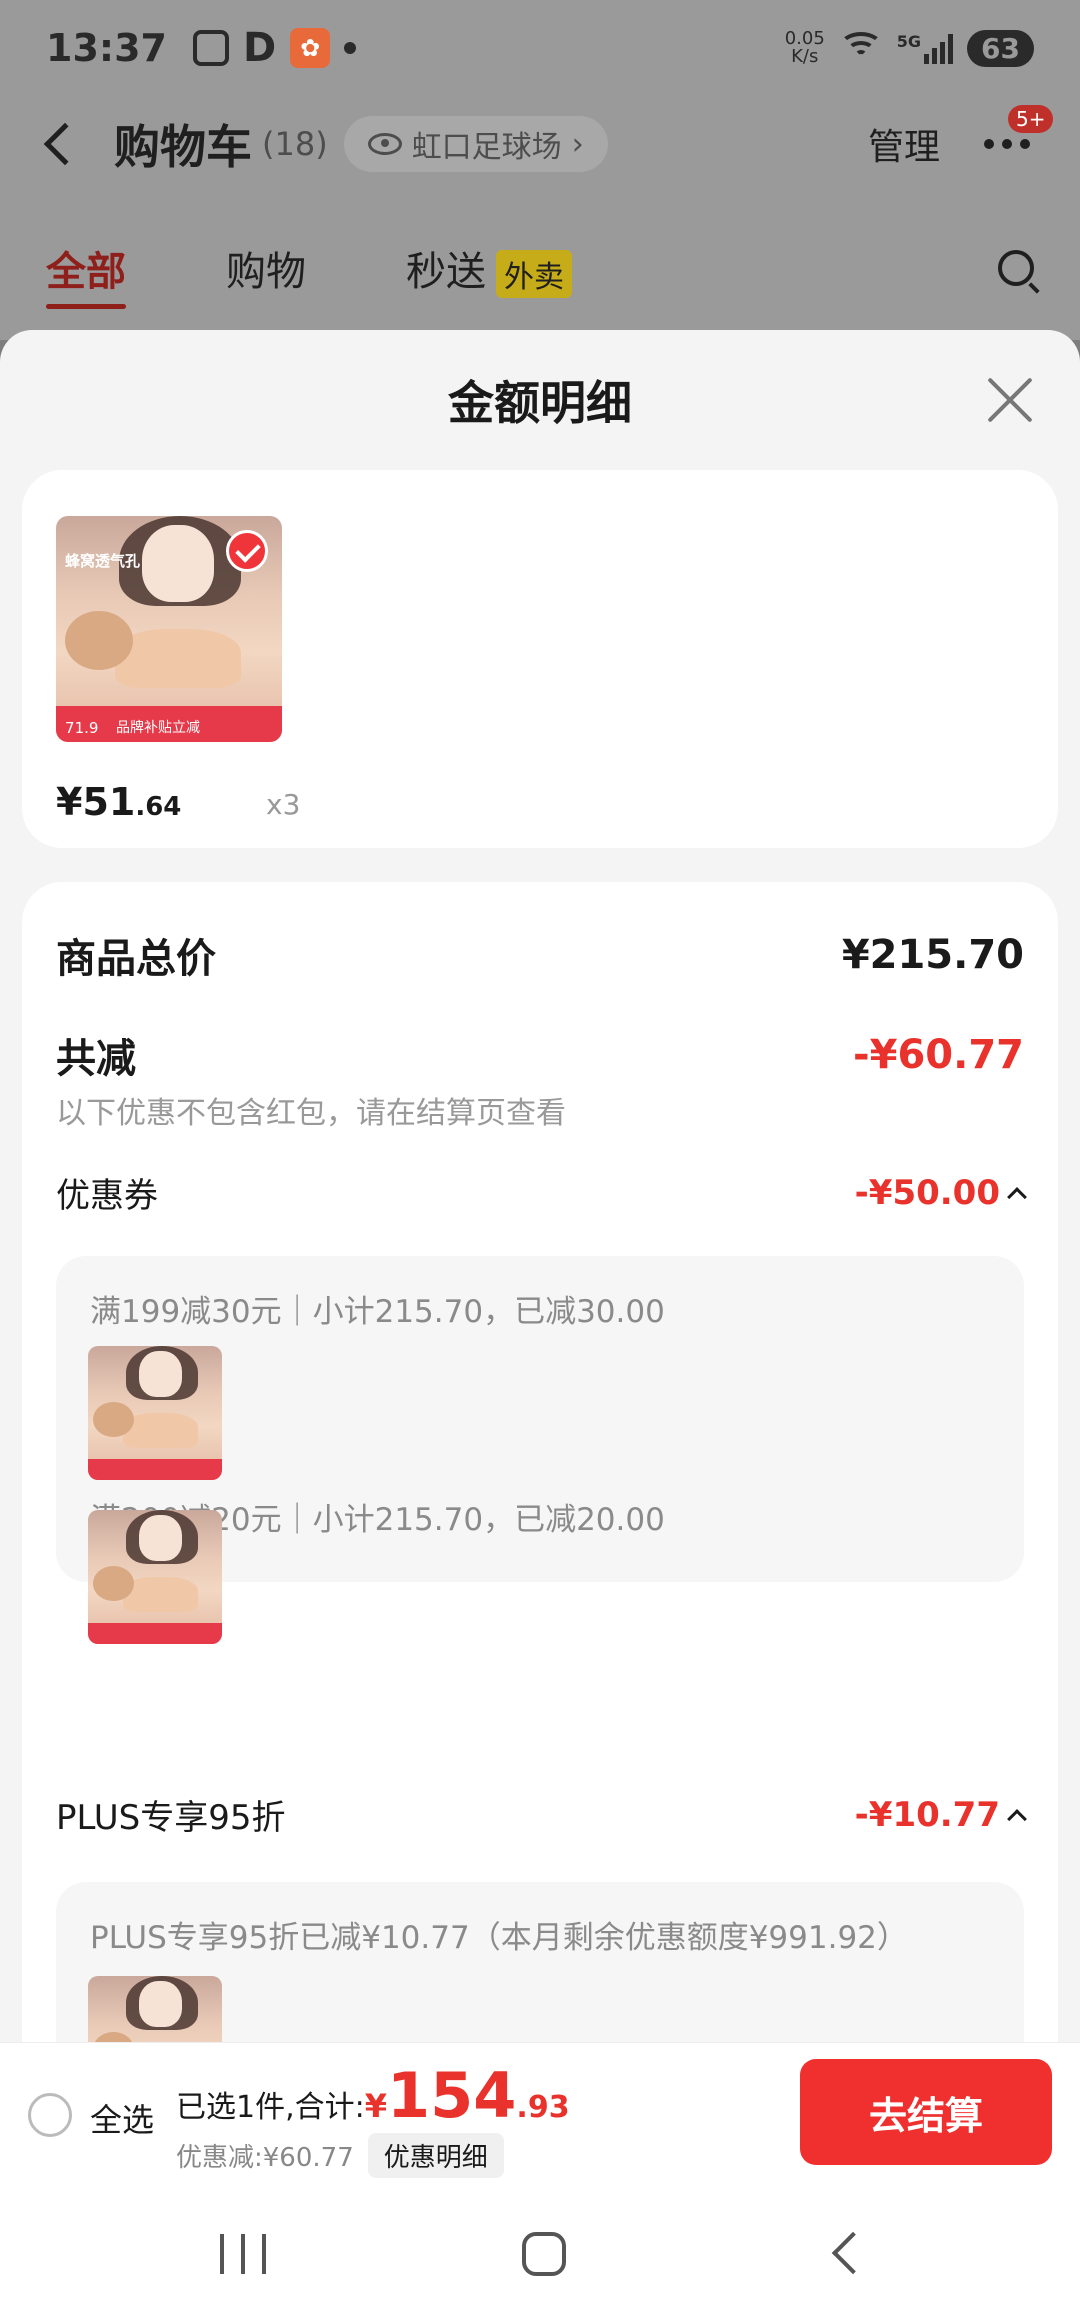  Describe the element at coordinates (384, 144) in the screenshot. I see `eye-icon` at that location.